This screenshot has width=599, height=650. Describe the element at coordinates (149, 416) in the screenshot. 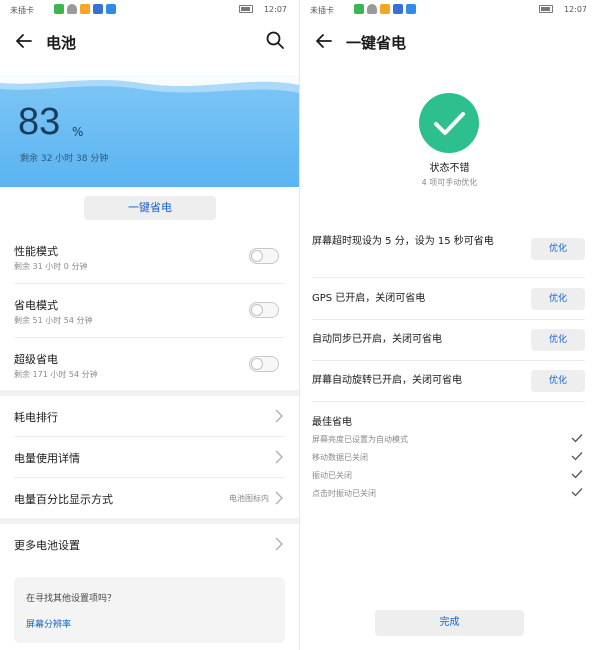

I see `nav-power-ranking: 耗电排行` at that location.